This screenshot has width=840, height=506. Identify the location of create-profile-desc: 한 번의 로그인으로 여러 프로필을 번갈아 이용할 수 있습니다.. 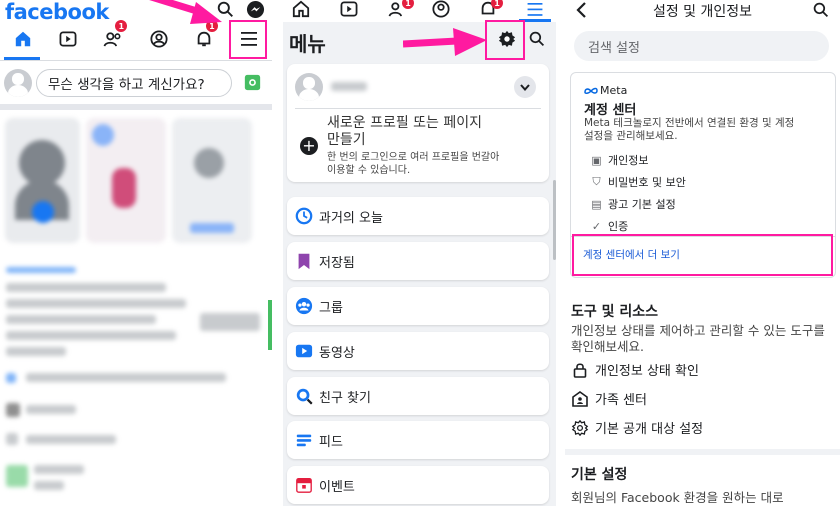
(413, 164).